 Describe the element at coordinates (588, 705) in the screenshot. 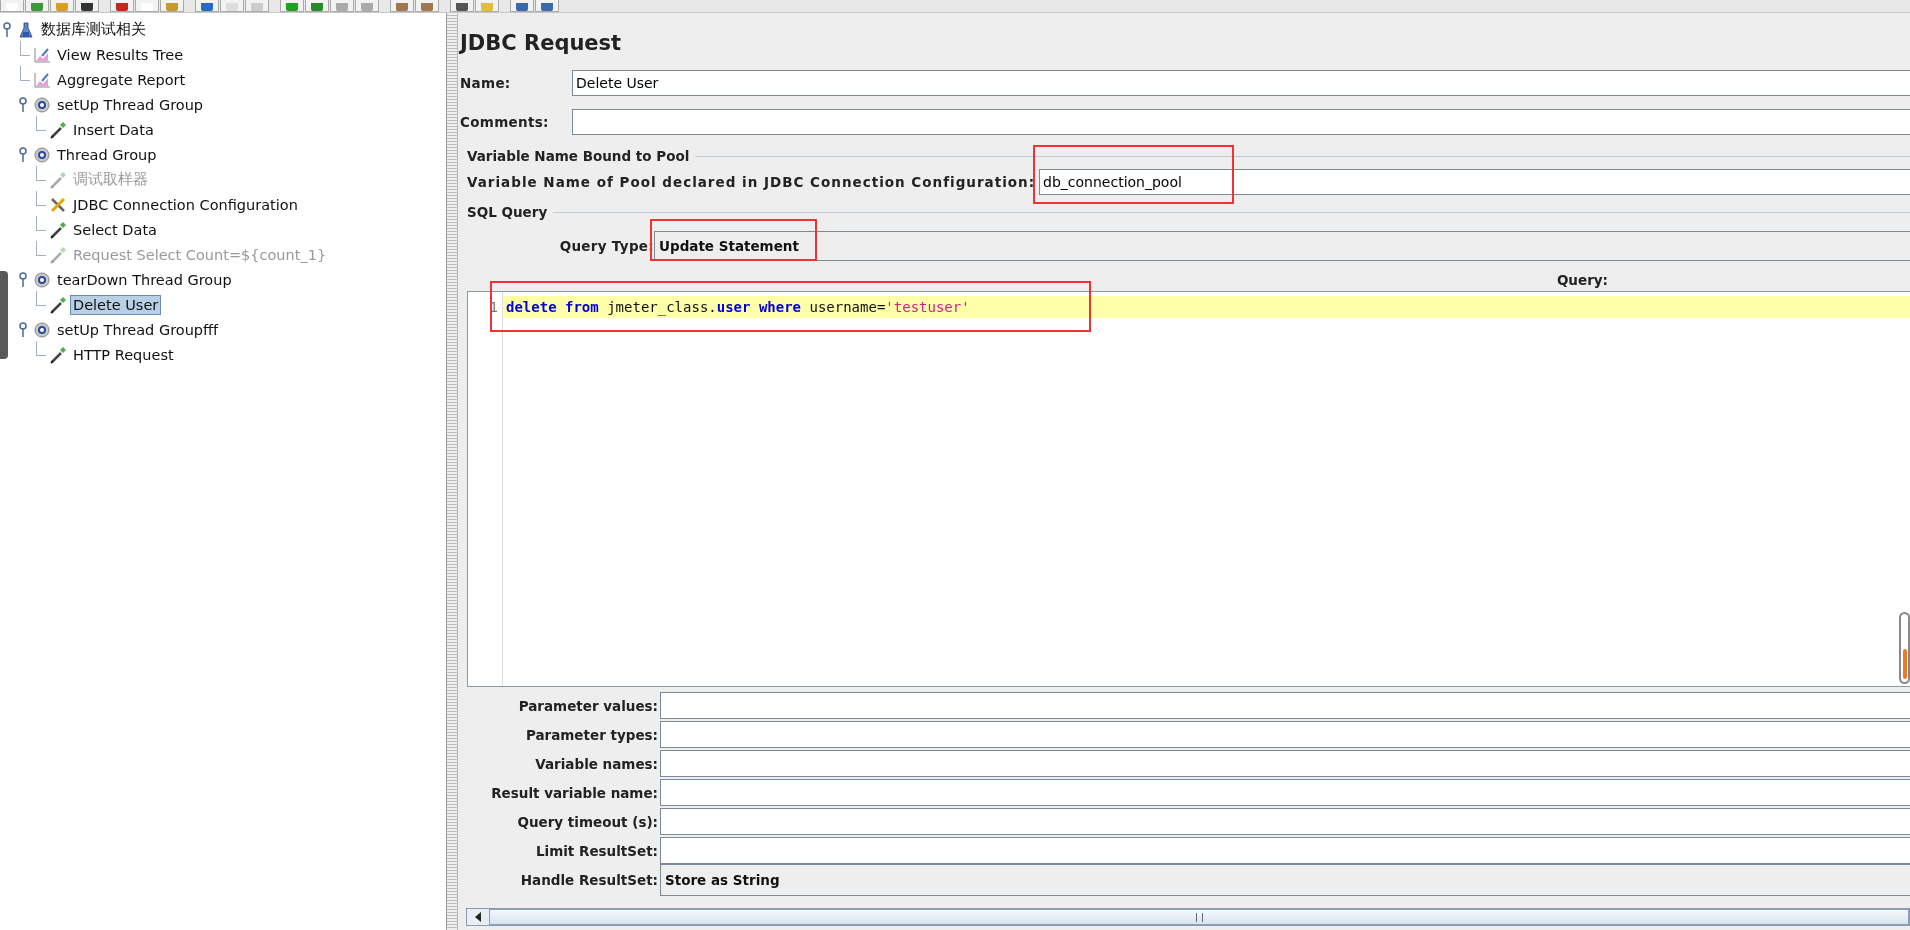

I see `field-label: Parameter values:` at that location.